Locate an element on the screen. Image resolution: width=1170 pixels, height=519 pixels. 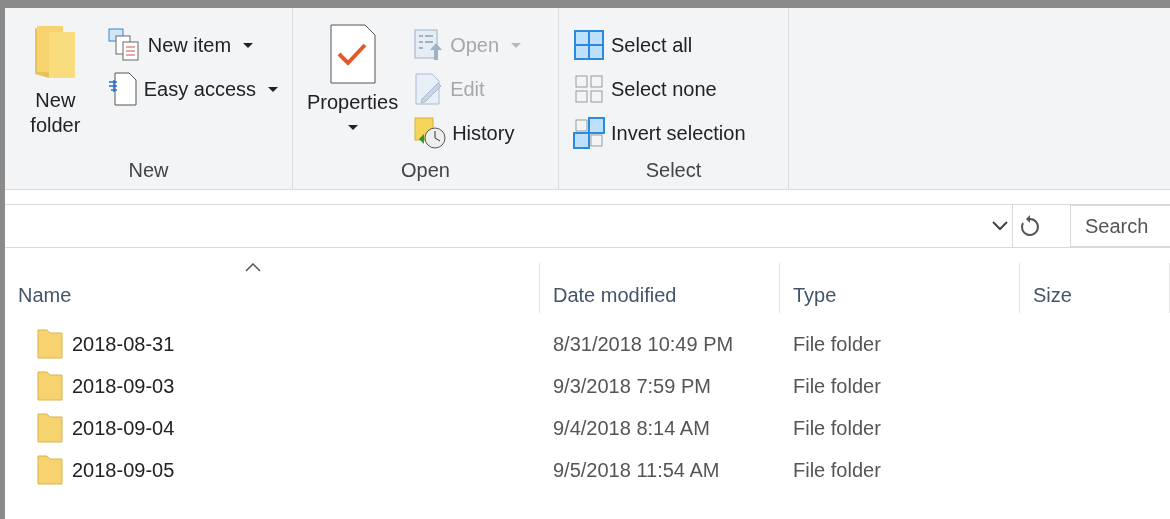
group-label: Open is located at coordinates (425, 170).